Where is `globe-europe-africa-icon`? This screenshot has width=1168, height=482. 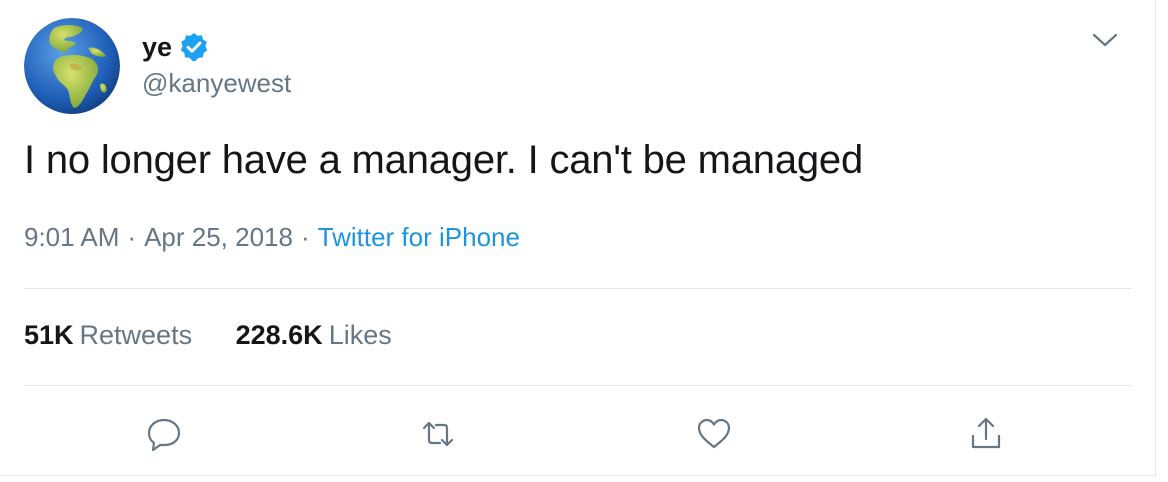
globe-europe-africa-icon is located at coordinates (72, 66).